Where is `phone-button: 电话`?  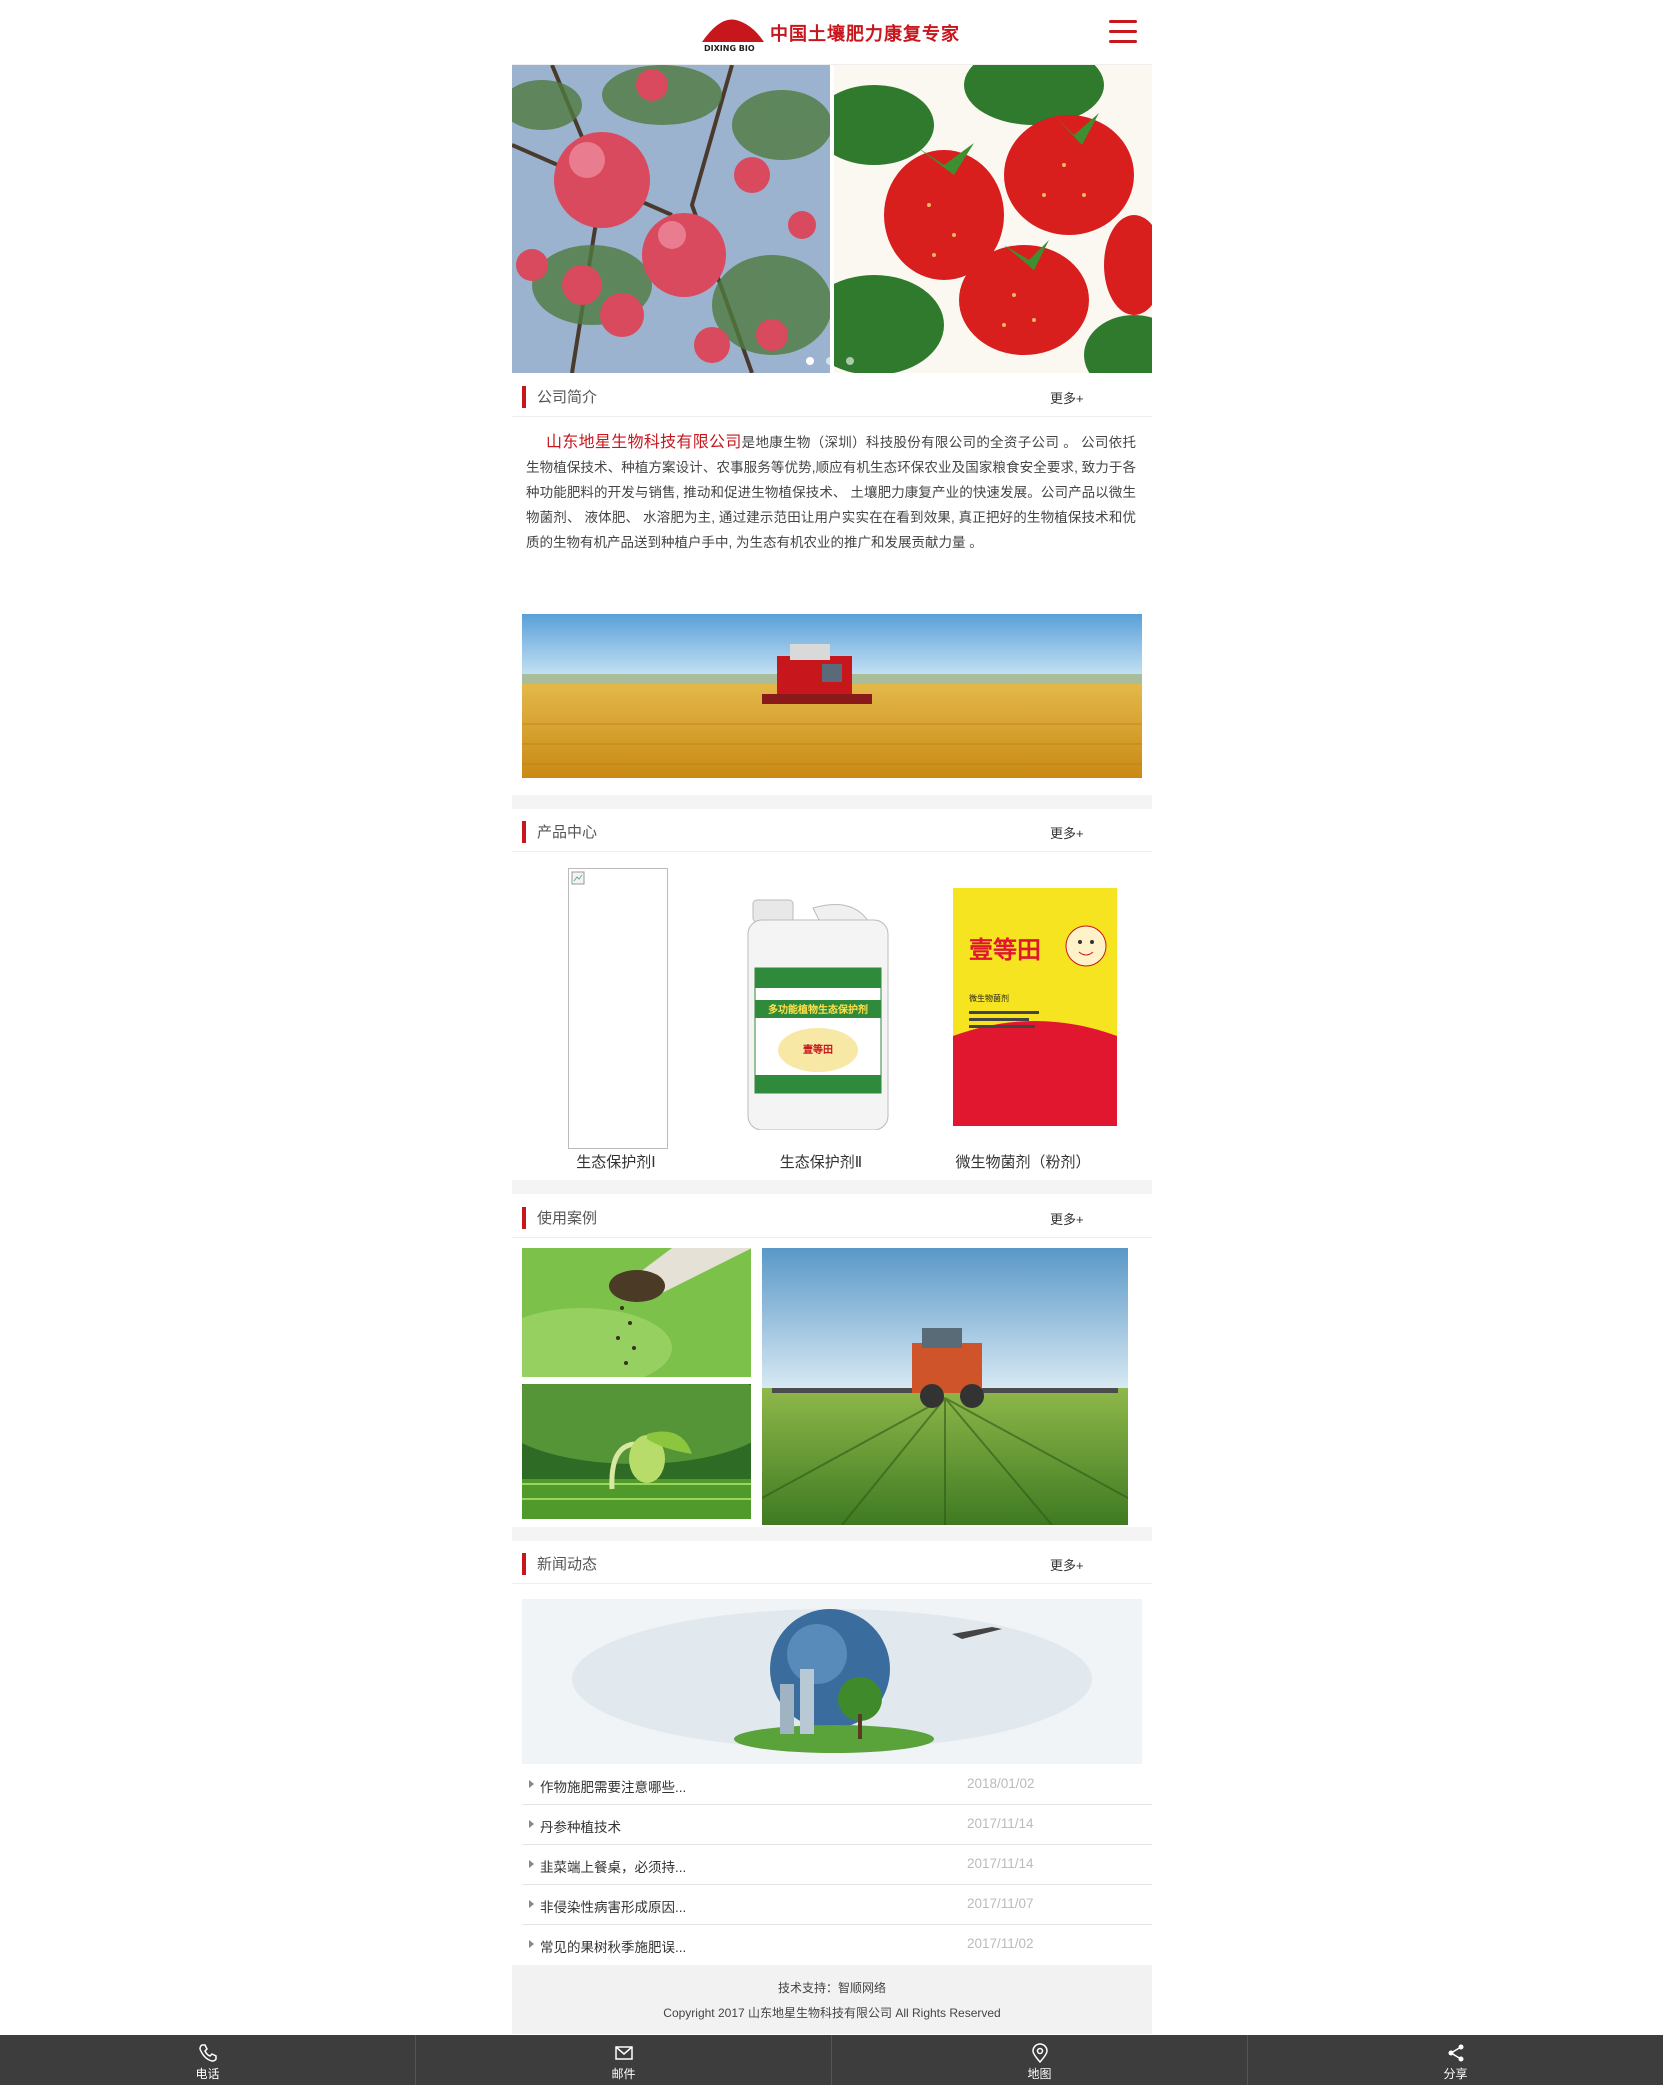 phone-button: 电话 is located at coordinates (208, 2060).